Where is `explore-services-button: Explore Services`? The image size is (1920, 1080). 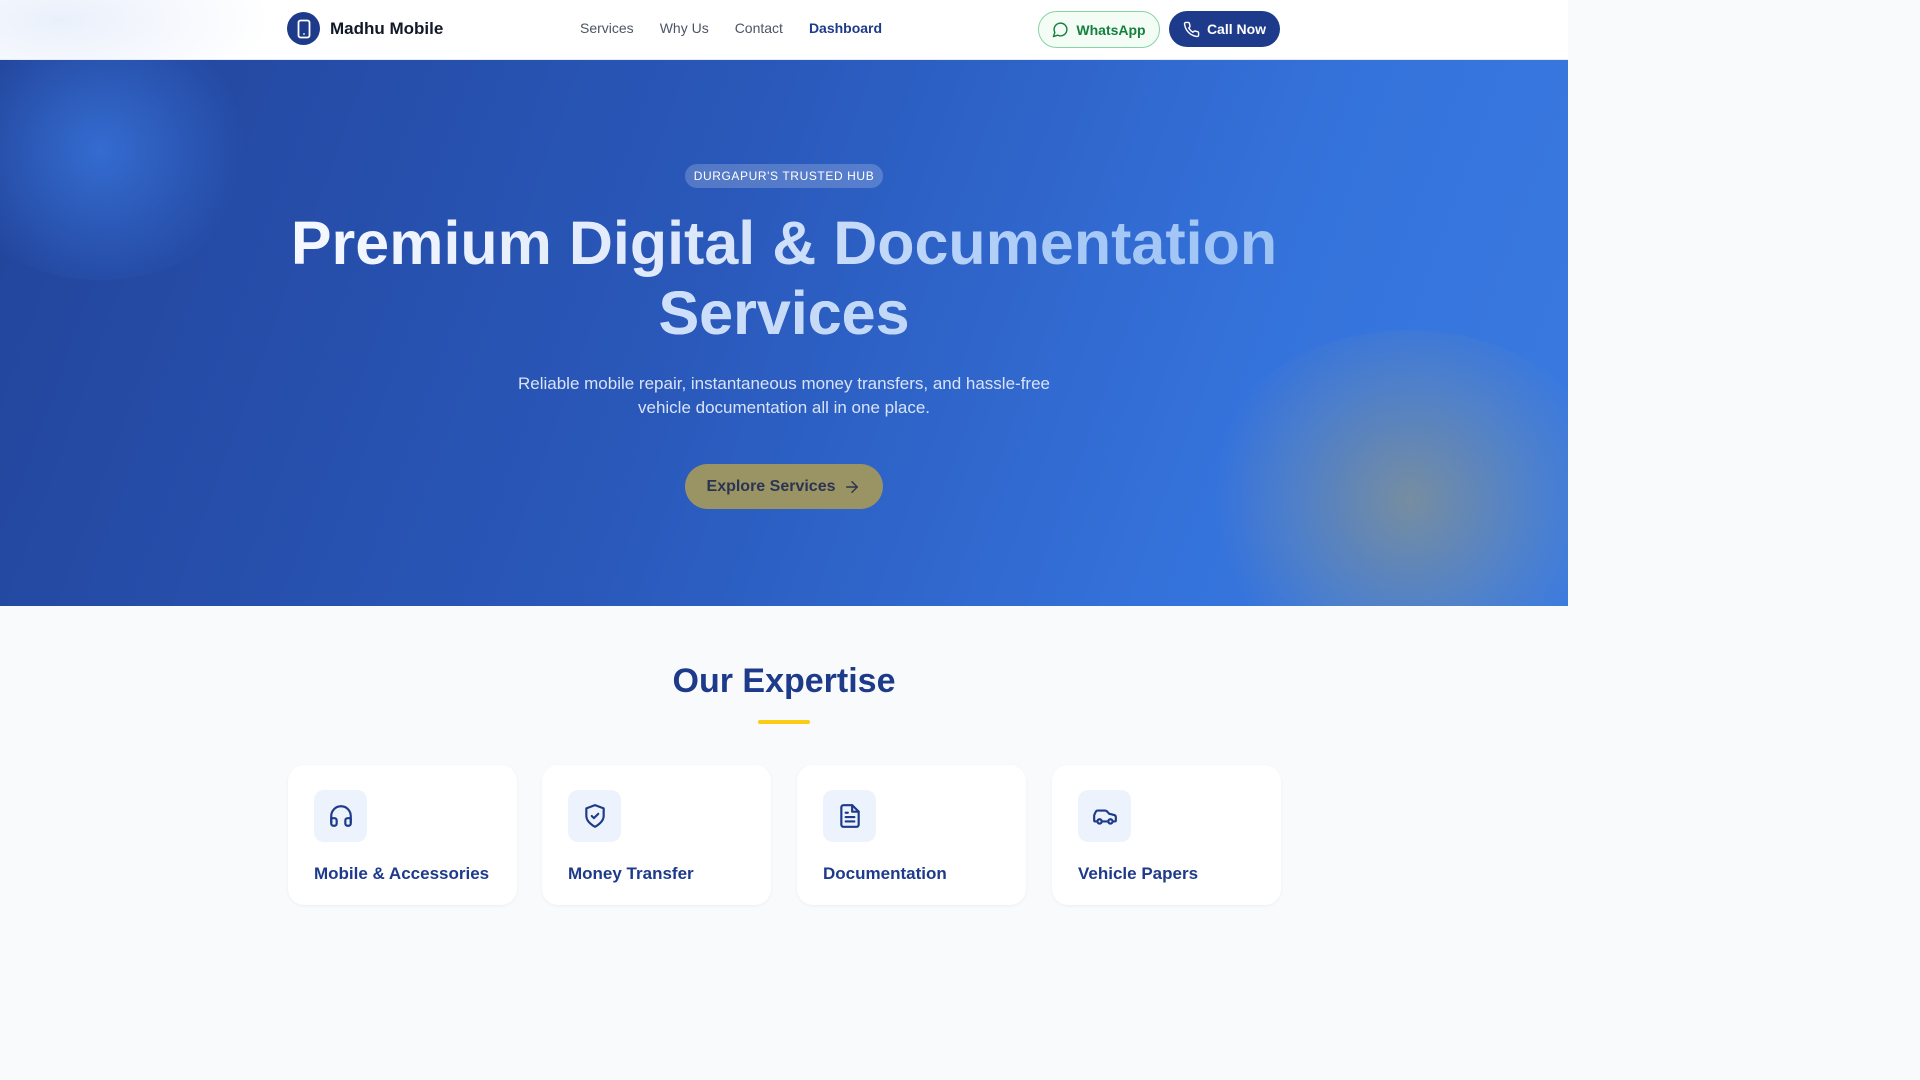 explore-services-button: Explore Services is located at coordinates (784, 486).